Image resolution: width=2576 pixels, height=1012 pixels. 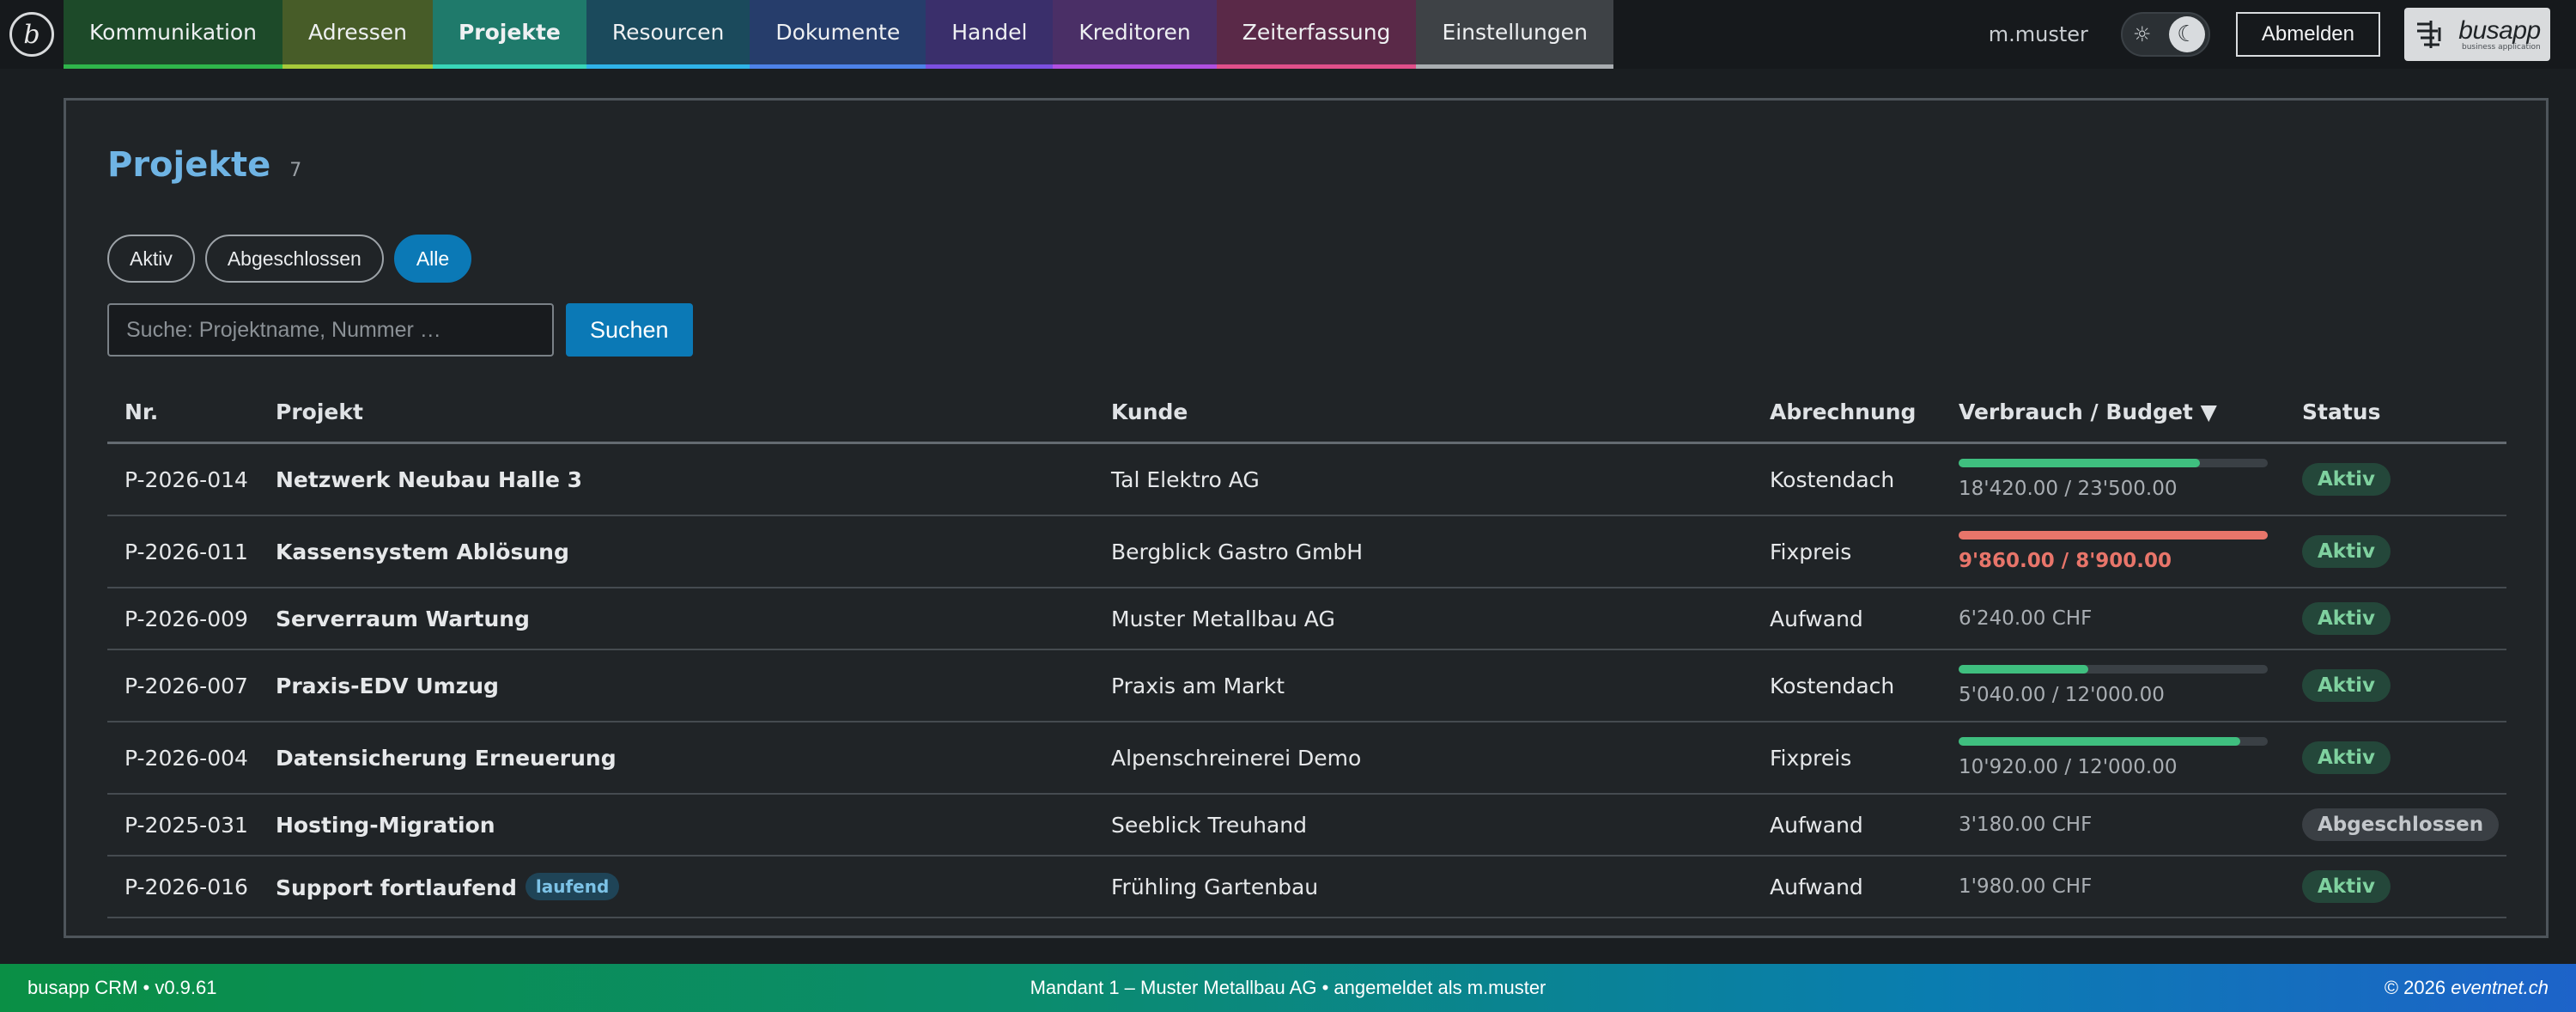 I want to click on logo-b-icon: b, so click(x=32, y=34).